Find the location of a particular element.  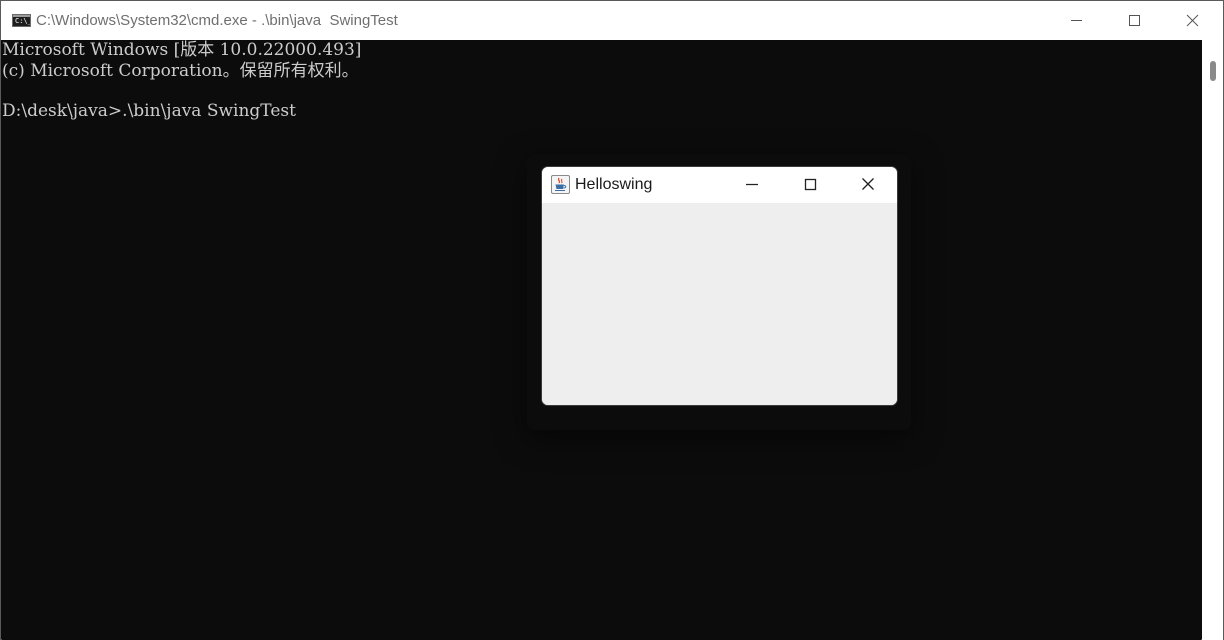

swing-window-title: Helloswing is located at coordinates (614, 184).